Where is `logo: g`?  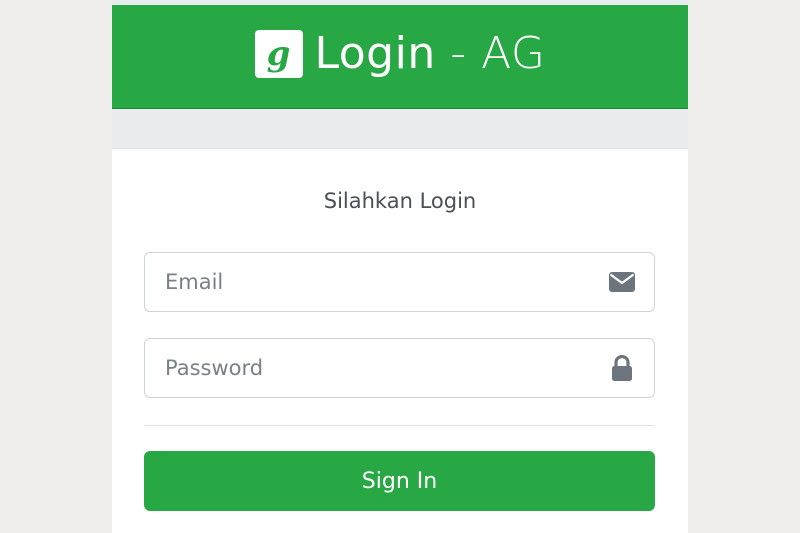 logo: g is located at coordinates (278, 53).